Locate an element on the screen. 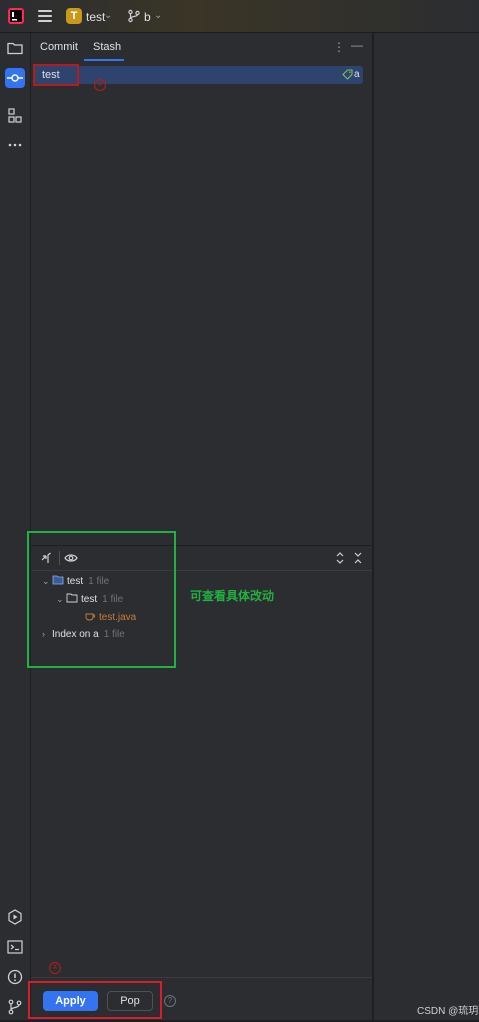 The image size is (479, 1022). tag-icon is located at coordinates (347, 74).